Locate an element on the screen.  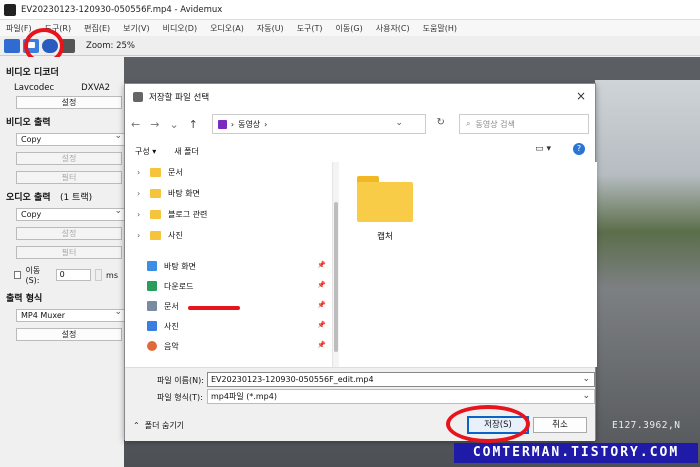
quick-access-music: 음악 📌 is located at coordinates (228, 346).